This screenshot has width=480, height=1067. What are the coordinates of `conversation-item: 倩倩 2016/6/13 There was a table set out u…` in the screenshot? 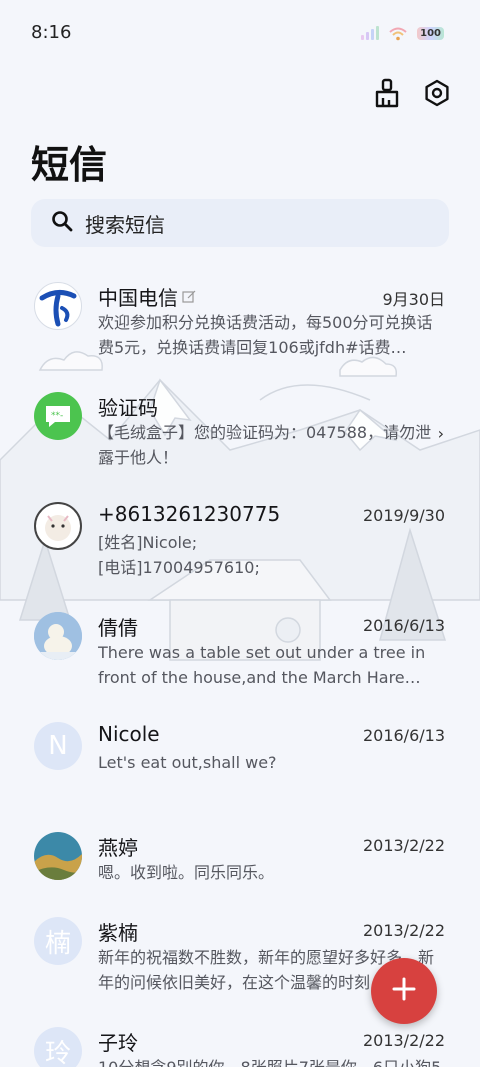 It's located at (240, 647).